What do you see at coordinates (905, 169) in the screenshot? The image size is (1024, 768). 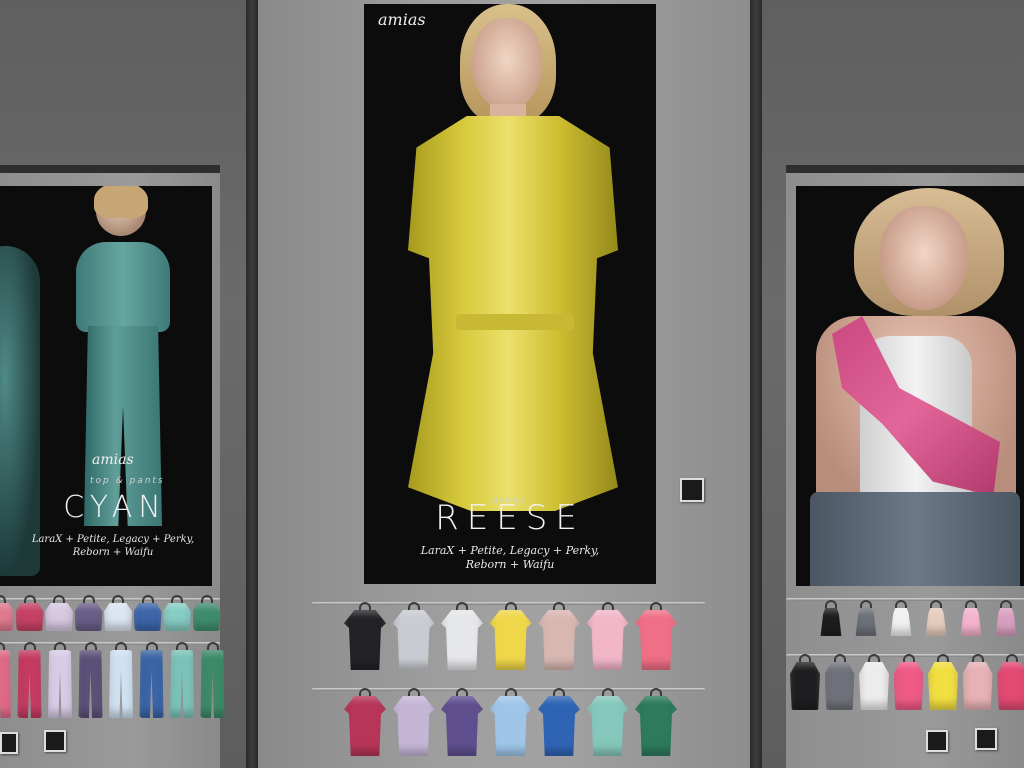 I see `right-display-top` at bounding box center [905, 169].